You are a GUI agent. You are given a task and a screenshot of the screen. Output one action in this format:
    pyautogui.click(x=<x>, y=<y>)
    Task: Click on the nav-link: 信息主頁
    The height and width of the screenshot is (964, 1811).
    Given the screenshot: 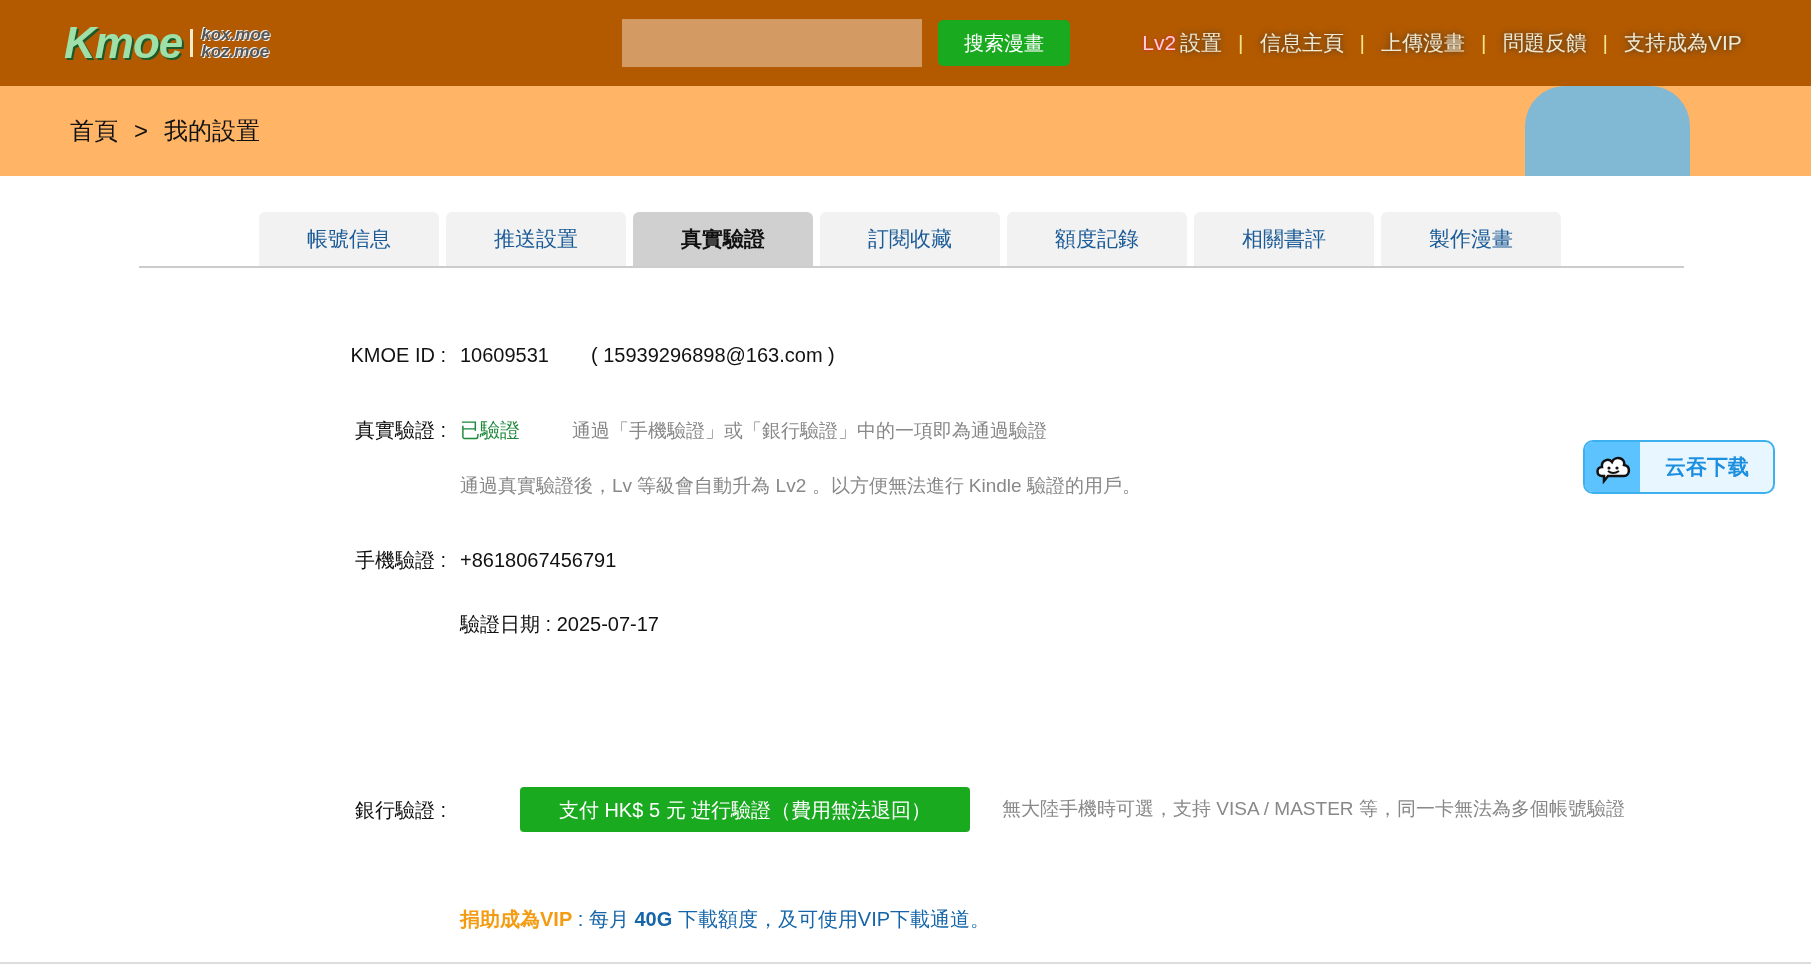 What is the action you would take?
    pyautogui.click(x=1301, y=43)
    